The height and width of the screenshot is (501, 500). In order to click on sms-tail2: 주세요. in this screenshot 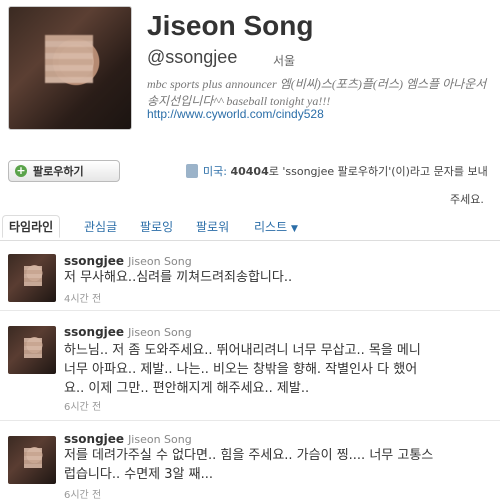, I will do `click(467, 199)`.